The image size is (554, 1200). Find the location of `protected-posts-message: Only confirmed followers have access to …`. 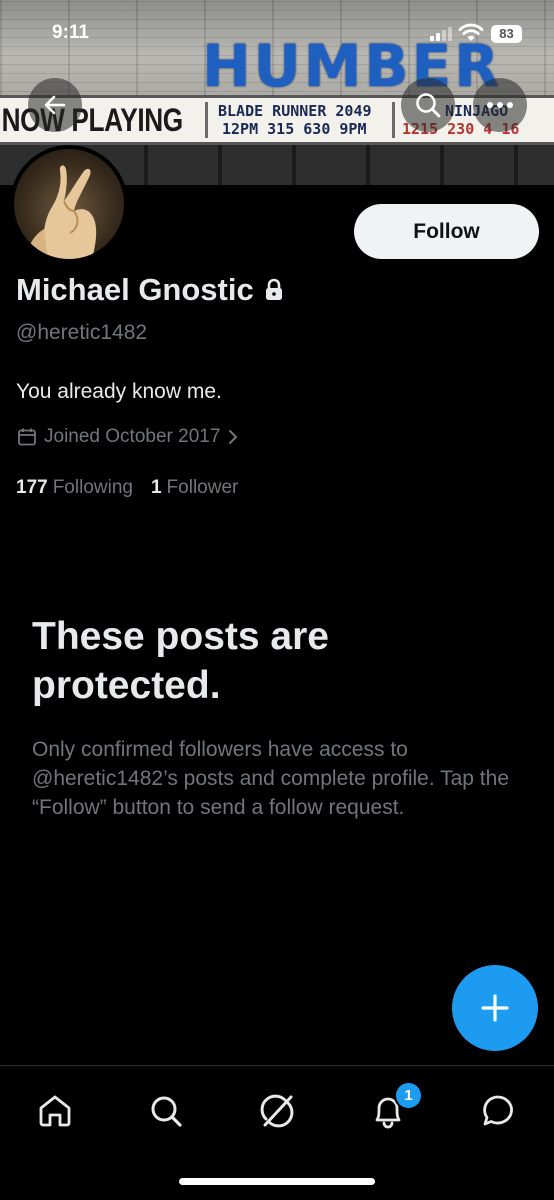

protected-posts-message: Only confirmed followers have access to … is located at coordinates (271, 778).